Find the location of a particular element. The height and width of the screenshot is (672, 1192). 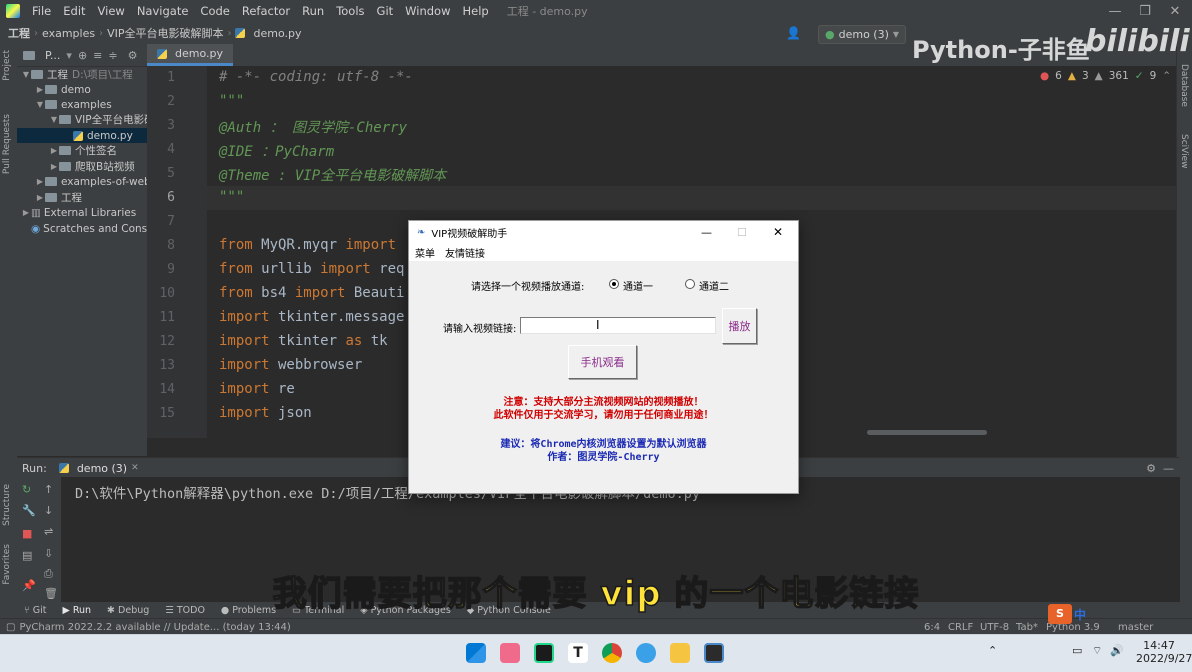

close-tab-icon: ✕ is located at coordinates (135, 468).